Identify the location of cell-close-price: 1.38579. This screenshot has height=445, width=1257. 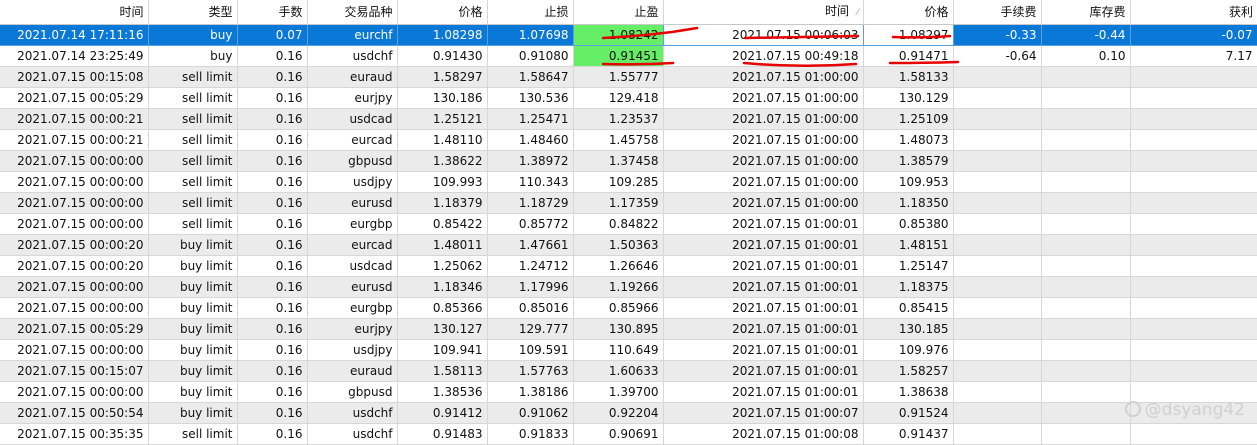
(908, 161).